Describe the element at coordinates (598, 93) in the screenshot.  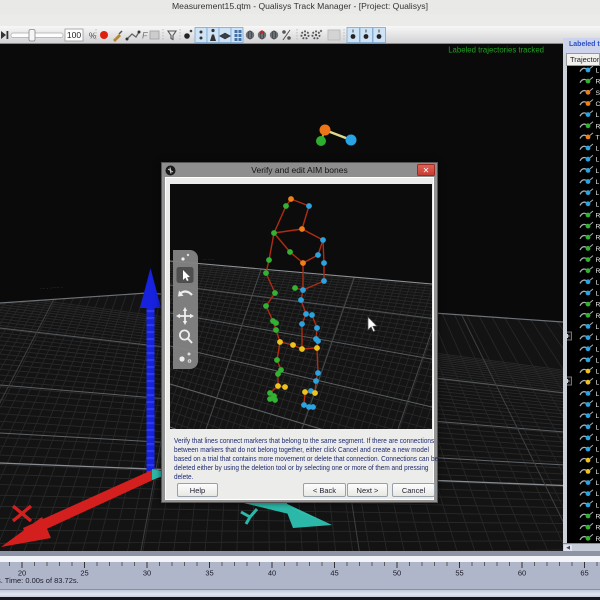
I see `svg-text: S` at that location.